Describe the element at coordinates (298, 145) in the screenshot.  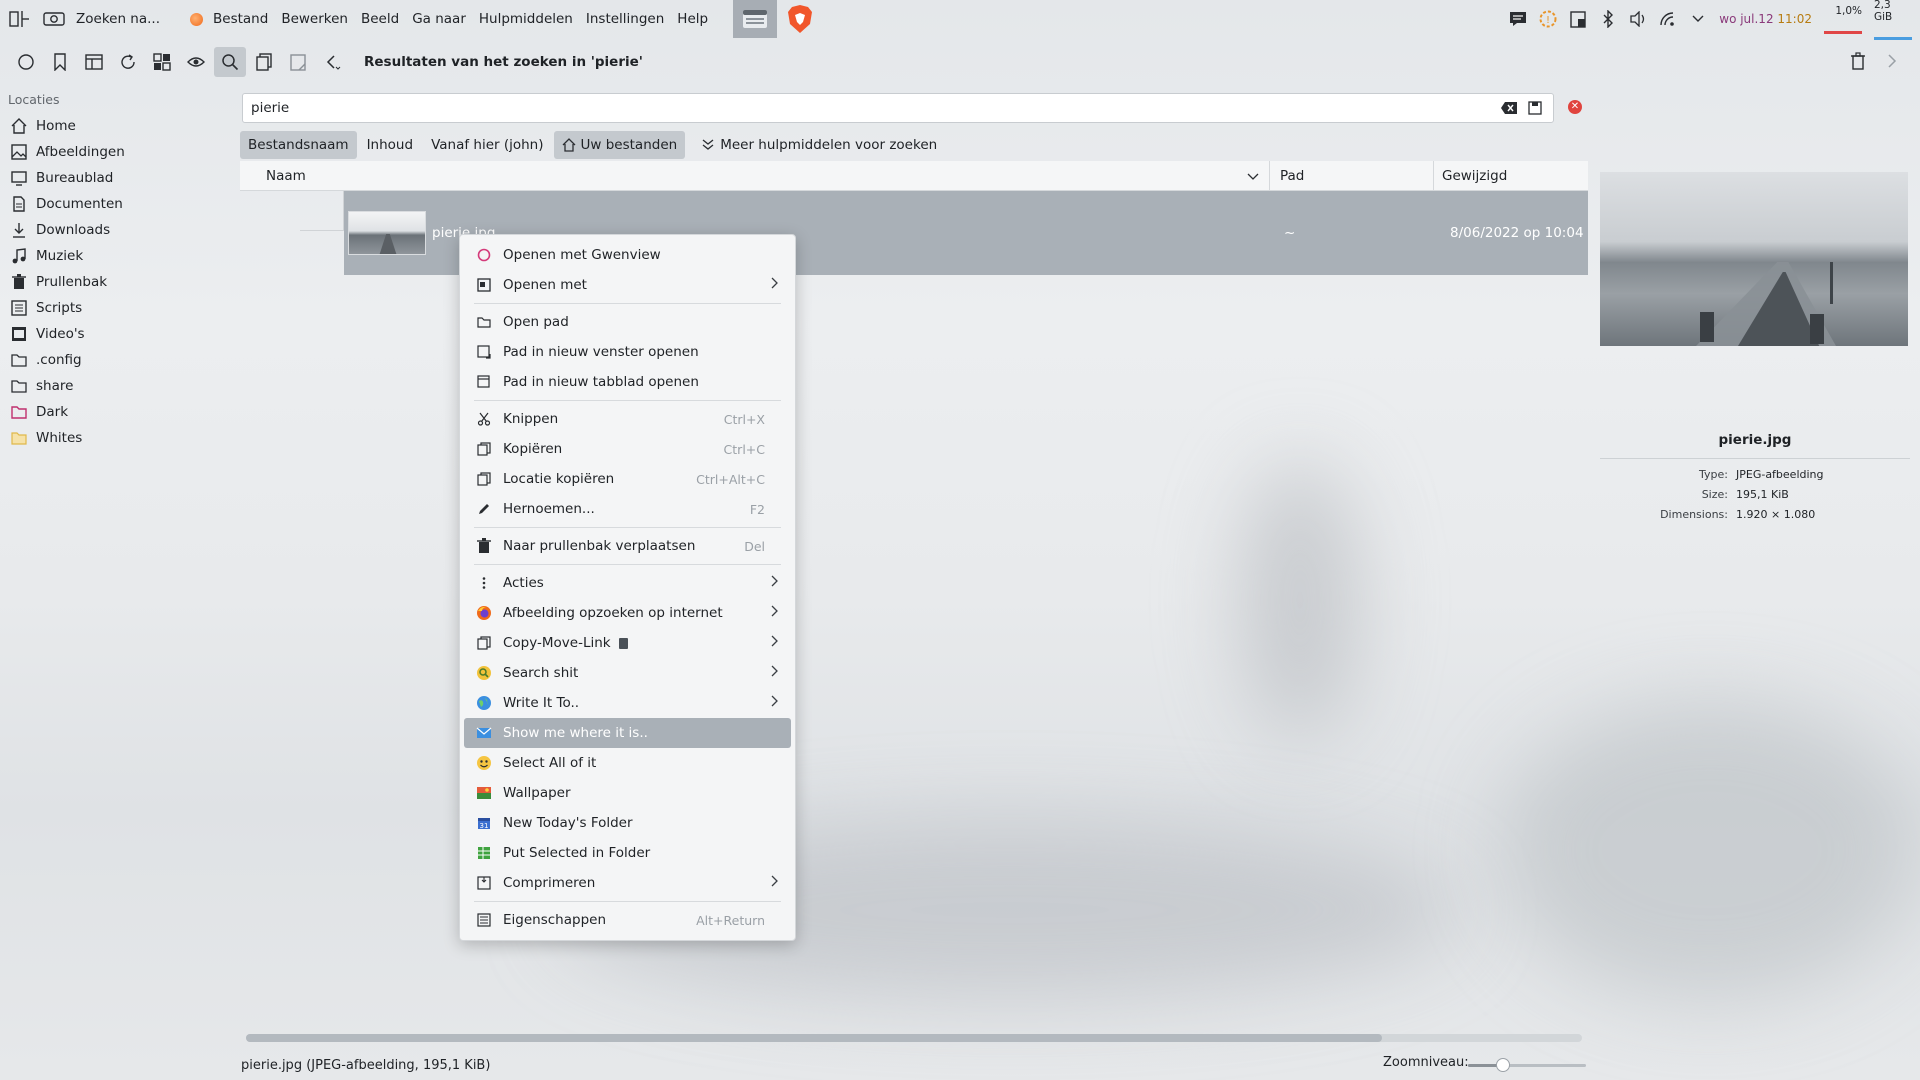
I see `filter-filename: Bestandsnaam` at that location.